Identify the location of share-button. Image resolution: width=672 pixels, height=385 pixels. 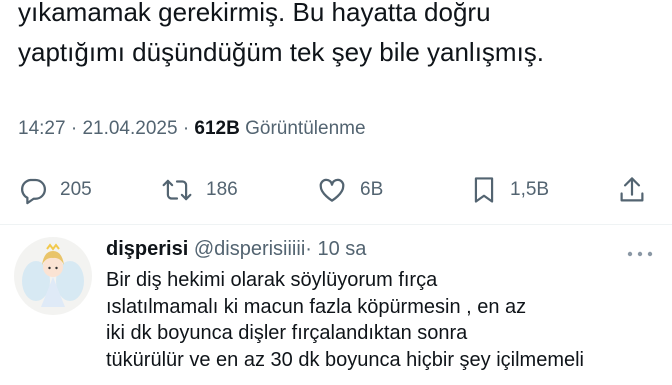
(632, 190).